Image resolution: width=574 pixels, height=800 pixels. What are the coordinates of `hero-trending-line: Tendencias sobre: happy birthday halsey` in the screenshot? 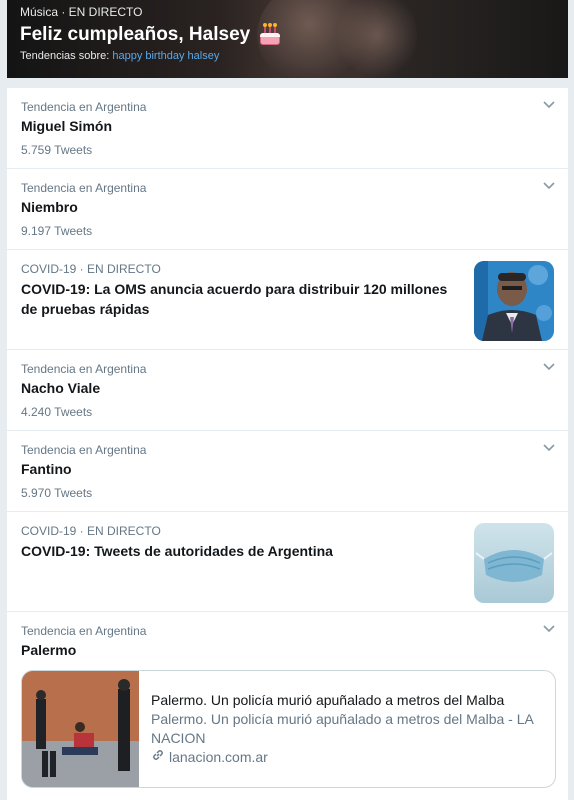 It's located at (287, 56).